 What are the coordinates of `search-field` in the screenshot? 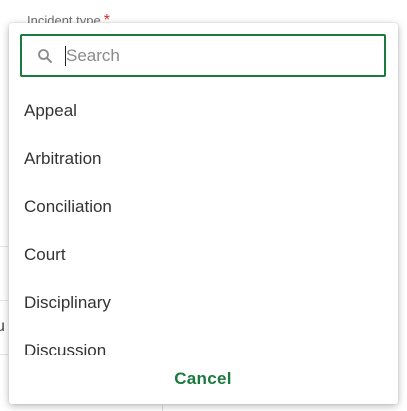 It's located at (203, 55).